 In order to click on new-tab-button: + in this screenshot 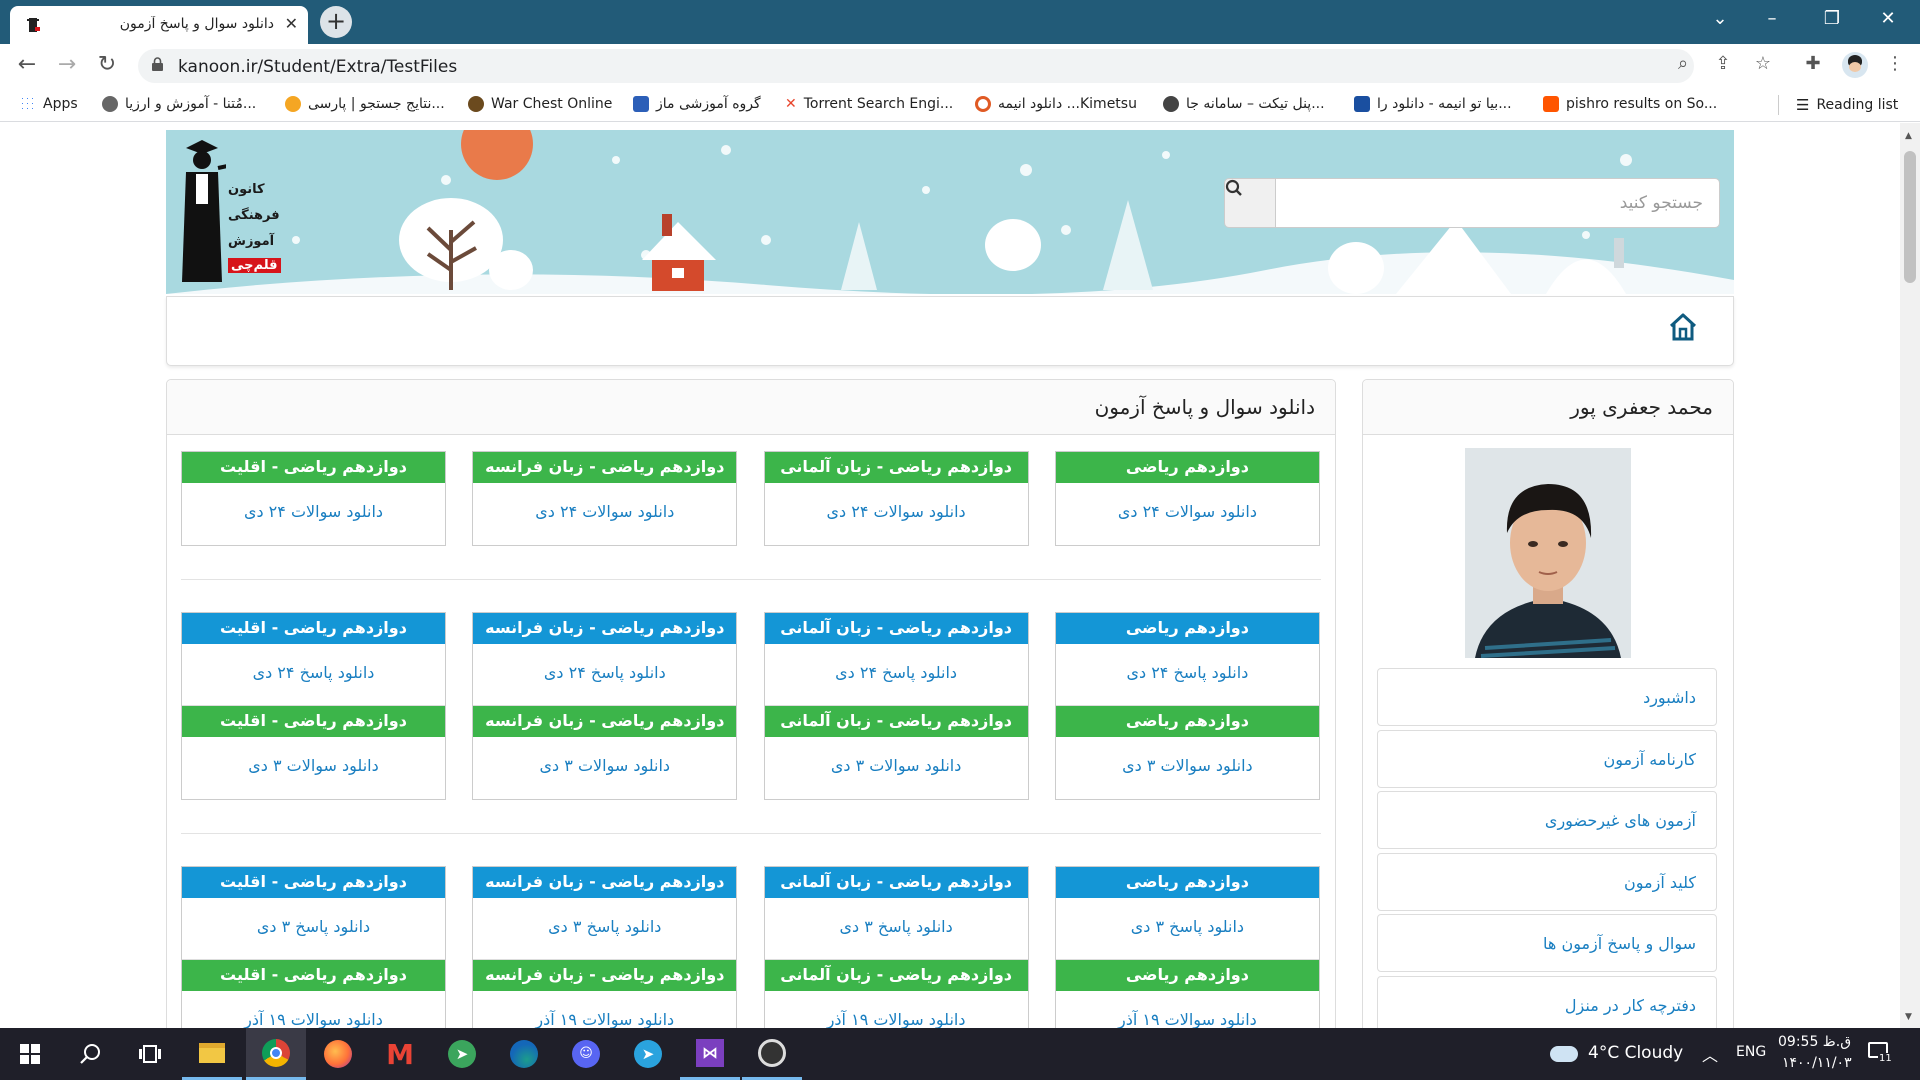, I will do `click(336, 22)`.